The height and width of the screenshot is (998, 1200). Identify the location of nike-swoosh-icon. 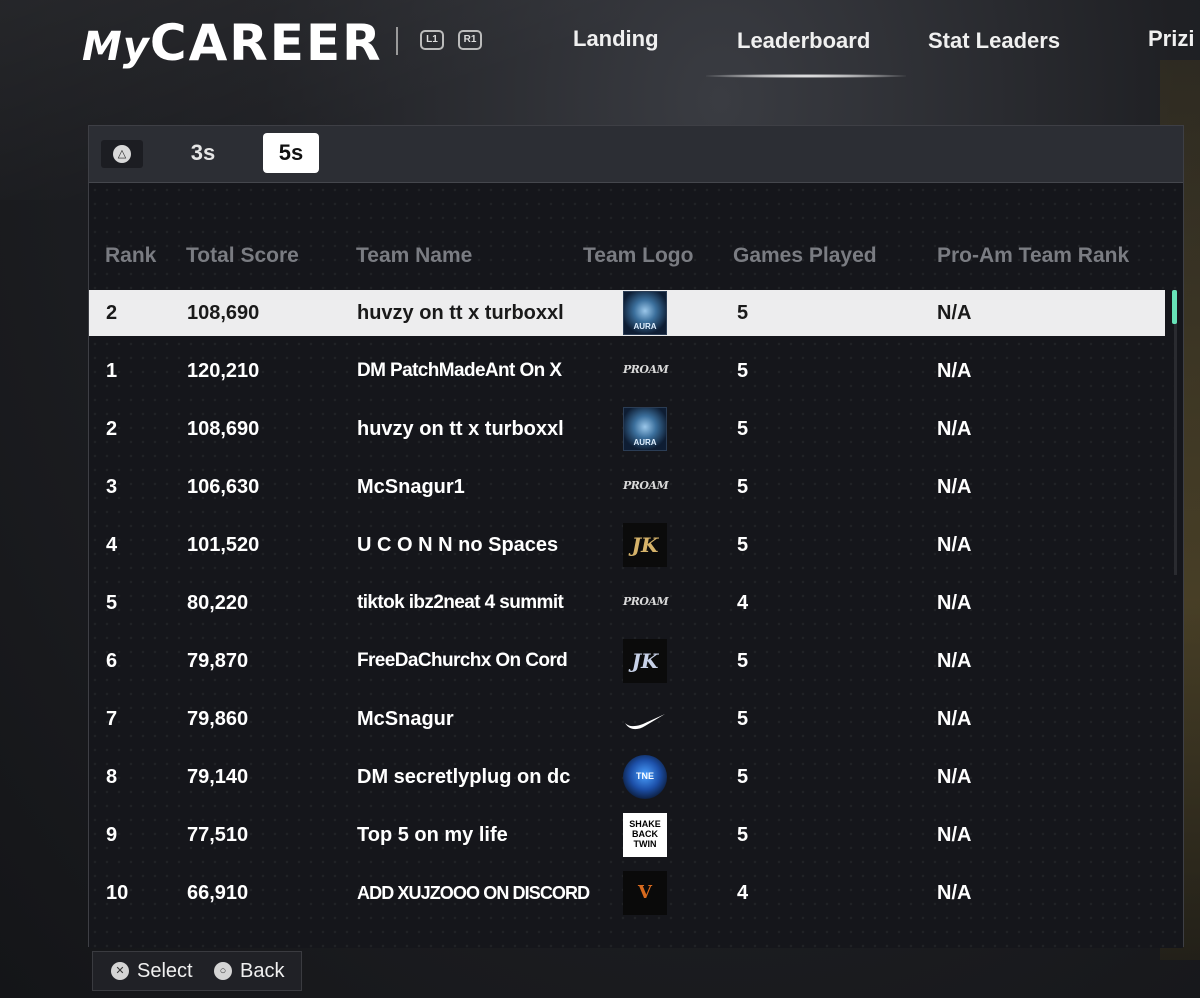
(645, 722).